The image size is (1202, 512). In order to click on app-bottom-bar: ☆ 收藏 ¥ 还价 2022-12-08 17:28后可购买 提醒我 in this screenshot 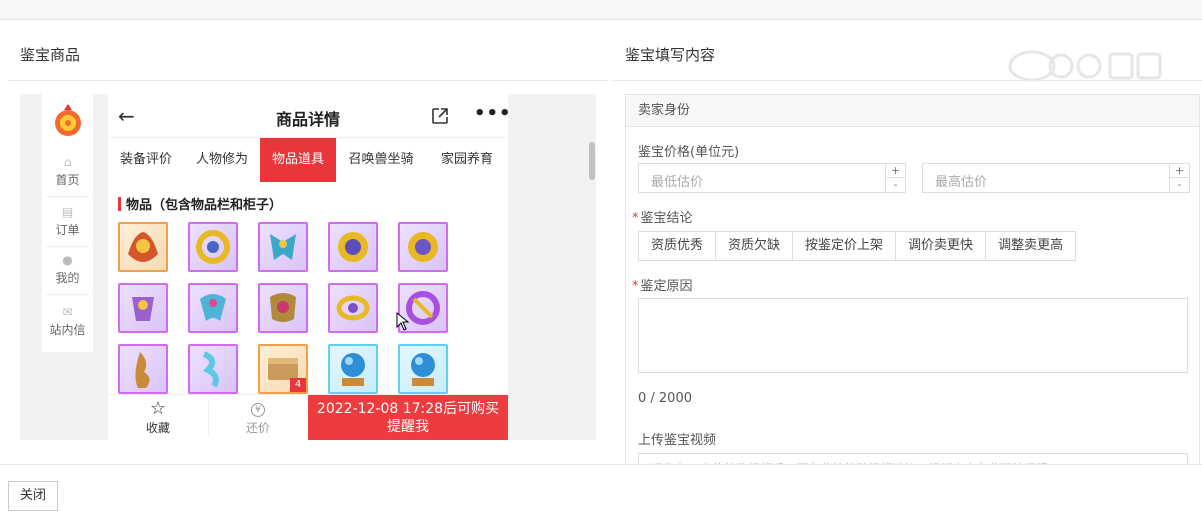, I will do `click(308, 417)`.